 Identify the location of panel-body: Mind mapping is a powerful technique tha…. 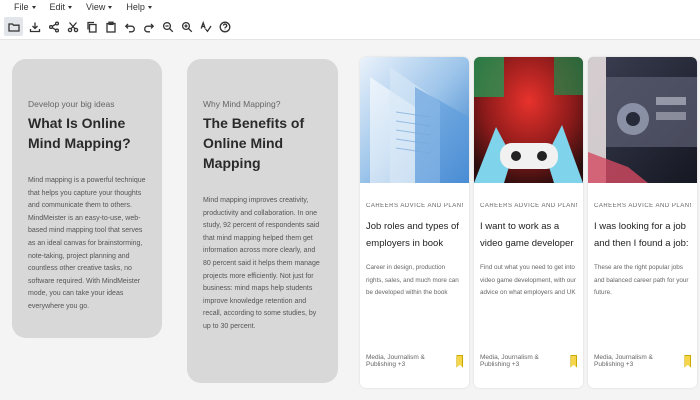
(87, 243).